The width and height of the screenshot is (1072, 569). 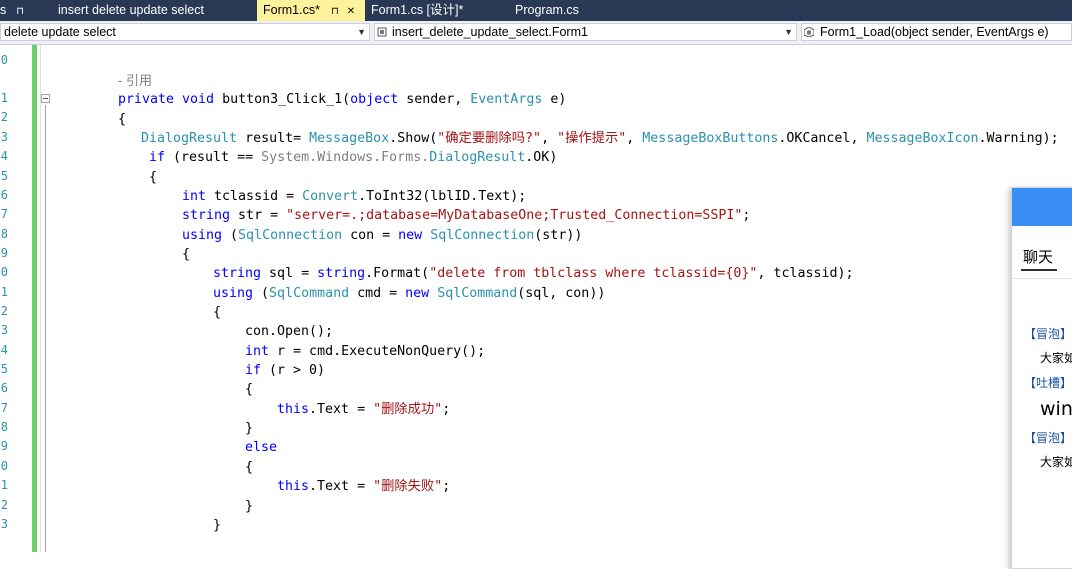 I want to click on codelens-references: - 引用, so click(x=135, y=80).